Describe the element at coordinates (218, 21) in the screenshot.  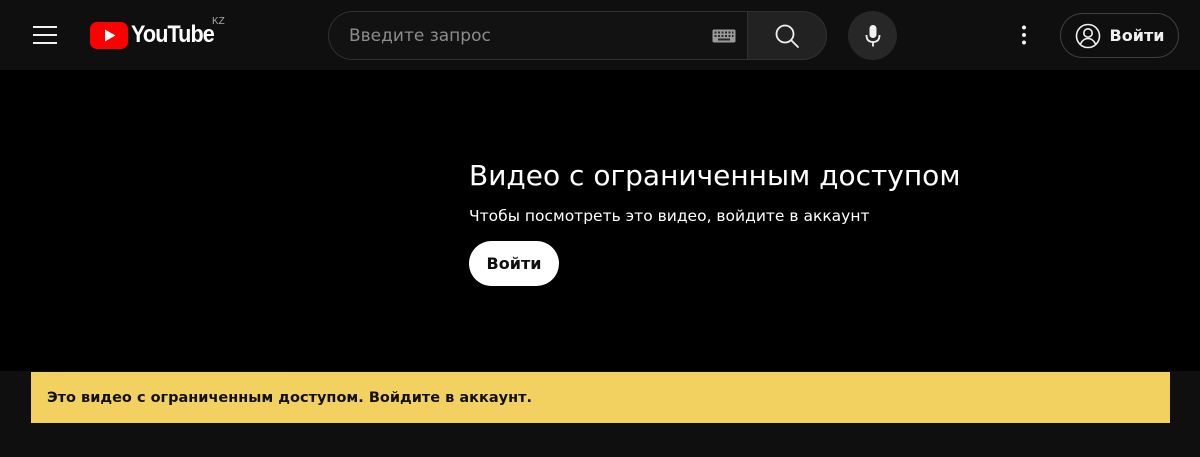
I see `country-code: KZ` at that location.